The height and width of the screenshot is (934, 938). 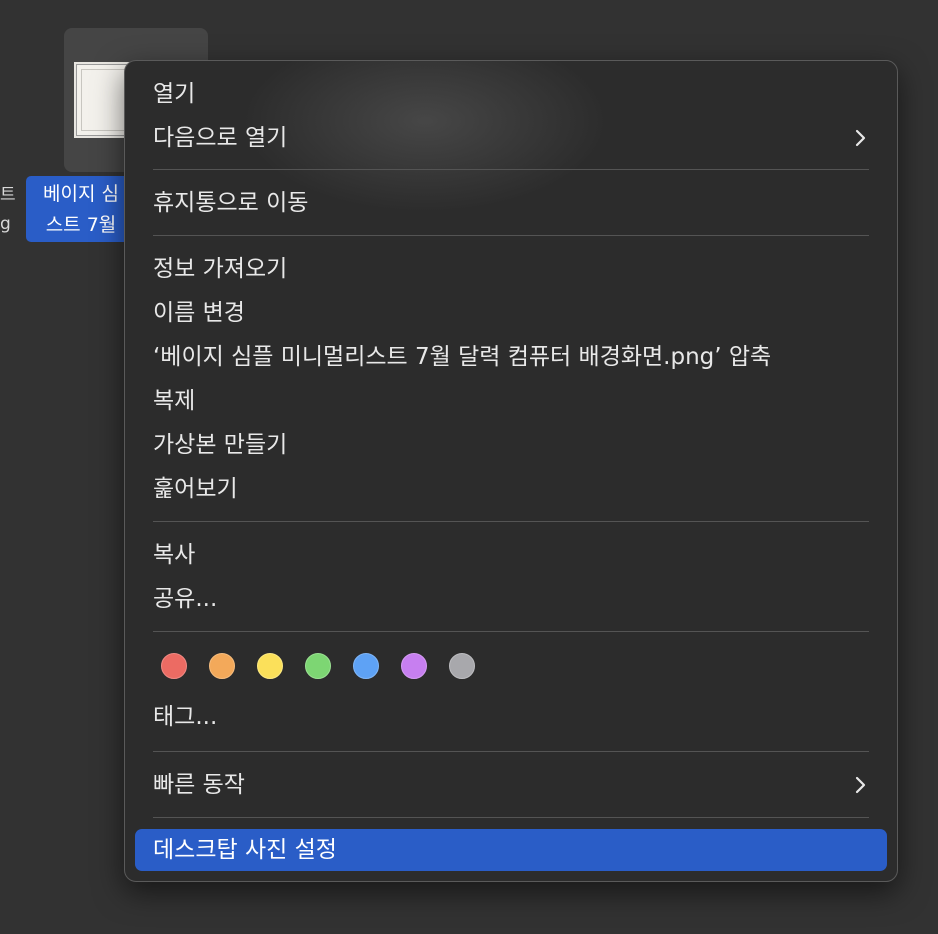 What do you see at coordinates (231, 203) in the screenshot?
I see `menu-item-label: 휴지통으로 이동` at bounding box center [231, 203].